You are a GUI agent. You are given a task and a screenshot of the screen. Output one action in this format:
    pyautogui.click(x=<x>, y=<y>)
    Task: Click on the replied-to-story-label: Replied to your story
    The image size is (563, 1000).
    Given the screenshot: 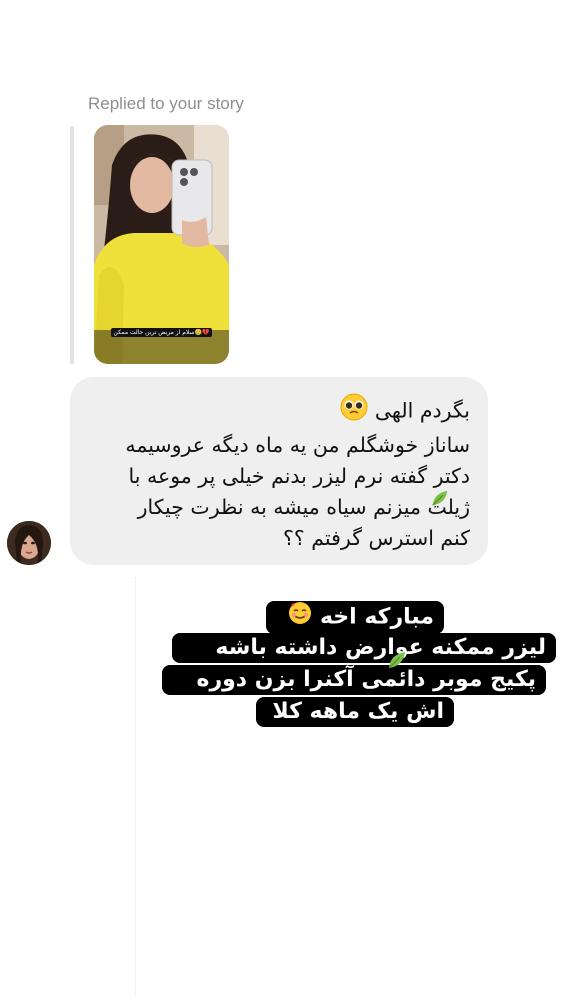 What is the action you would take?
    pyautogui.click(x=166, y=103)
    